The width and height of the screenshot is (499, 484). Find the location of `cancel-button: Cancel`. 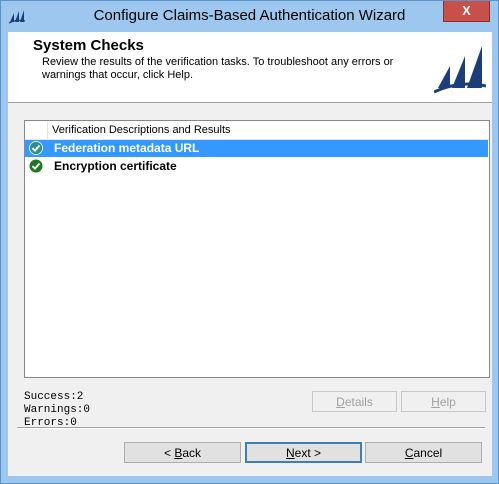

cancel-button: Cancel is located at coordinates (423, 452).